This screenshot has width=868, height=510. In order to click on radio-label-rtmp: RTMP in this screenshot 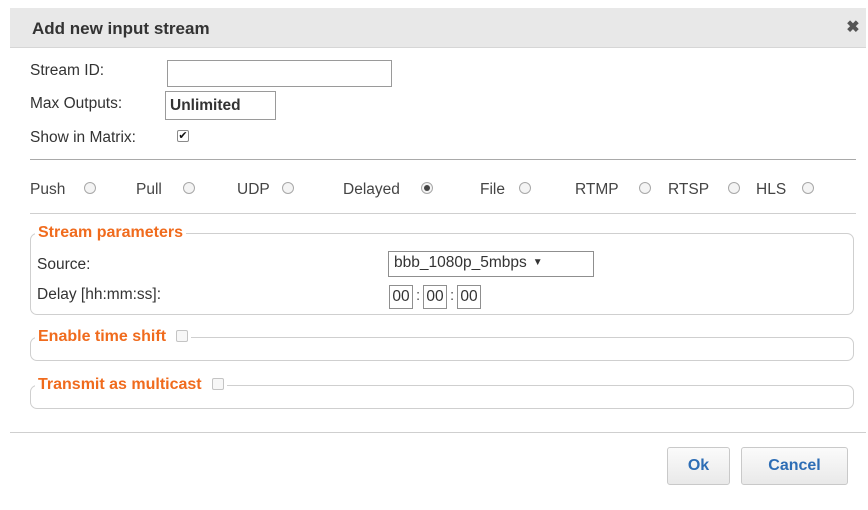, I will do `click(597, 189)`.